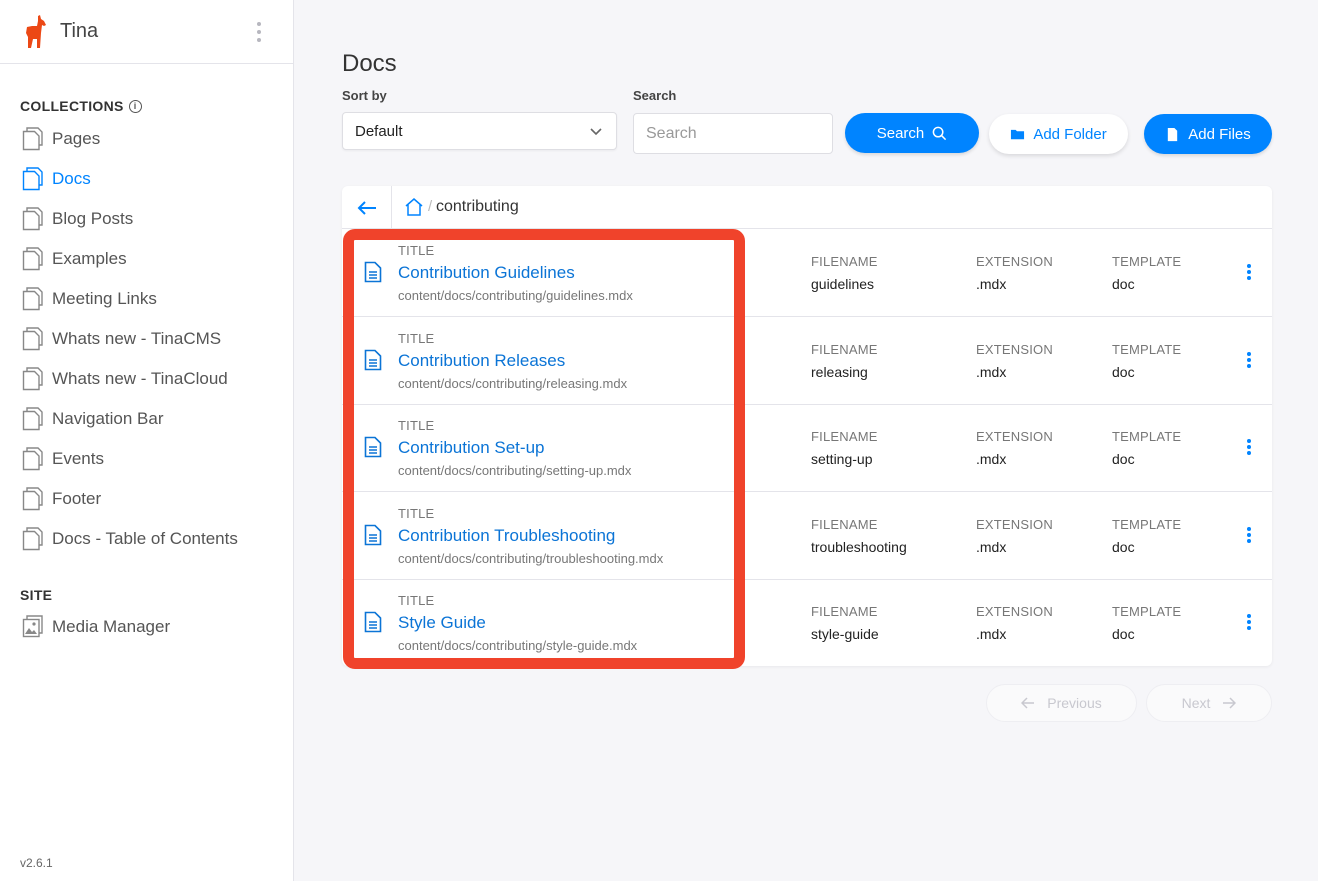  I want to click on add-files-button: Add Files, so click(1208, 134).